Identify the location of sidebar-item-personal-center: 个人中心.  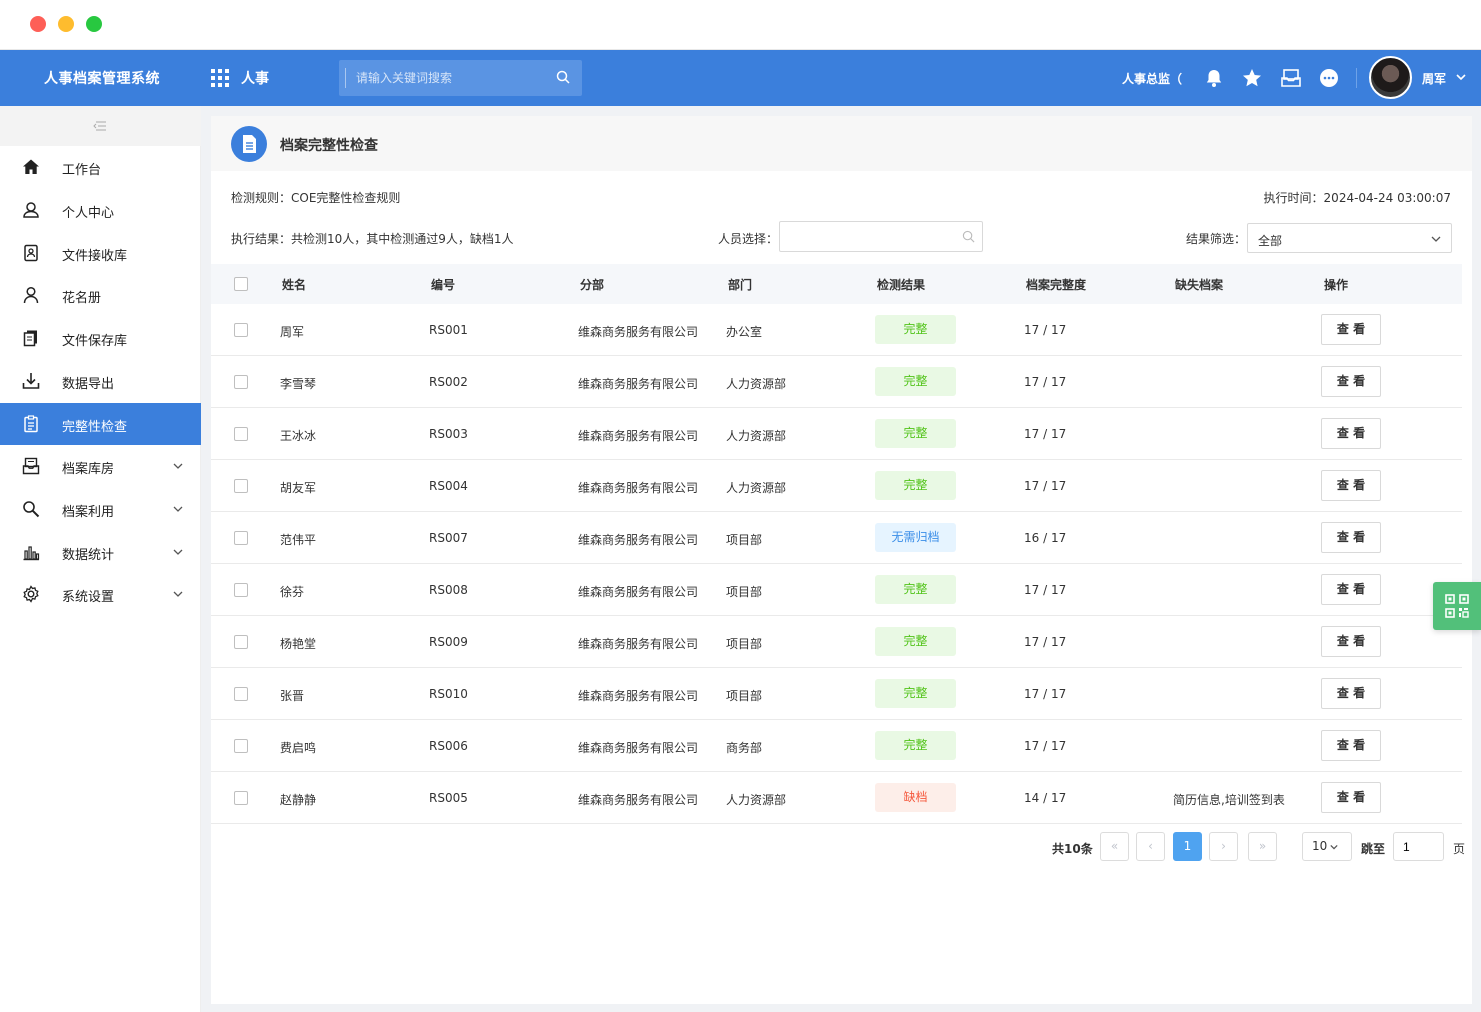
(100, 210).